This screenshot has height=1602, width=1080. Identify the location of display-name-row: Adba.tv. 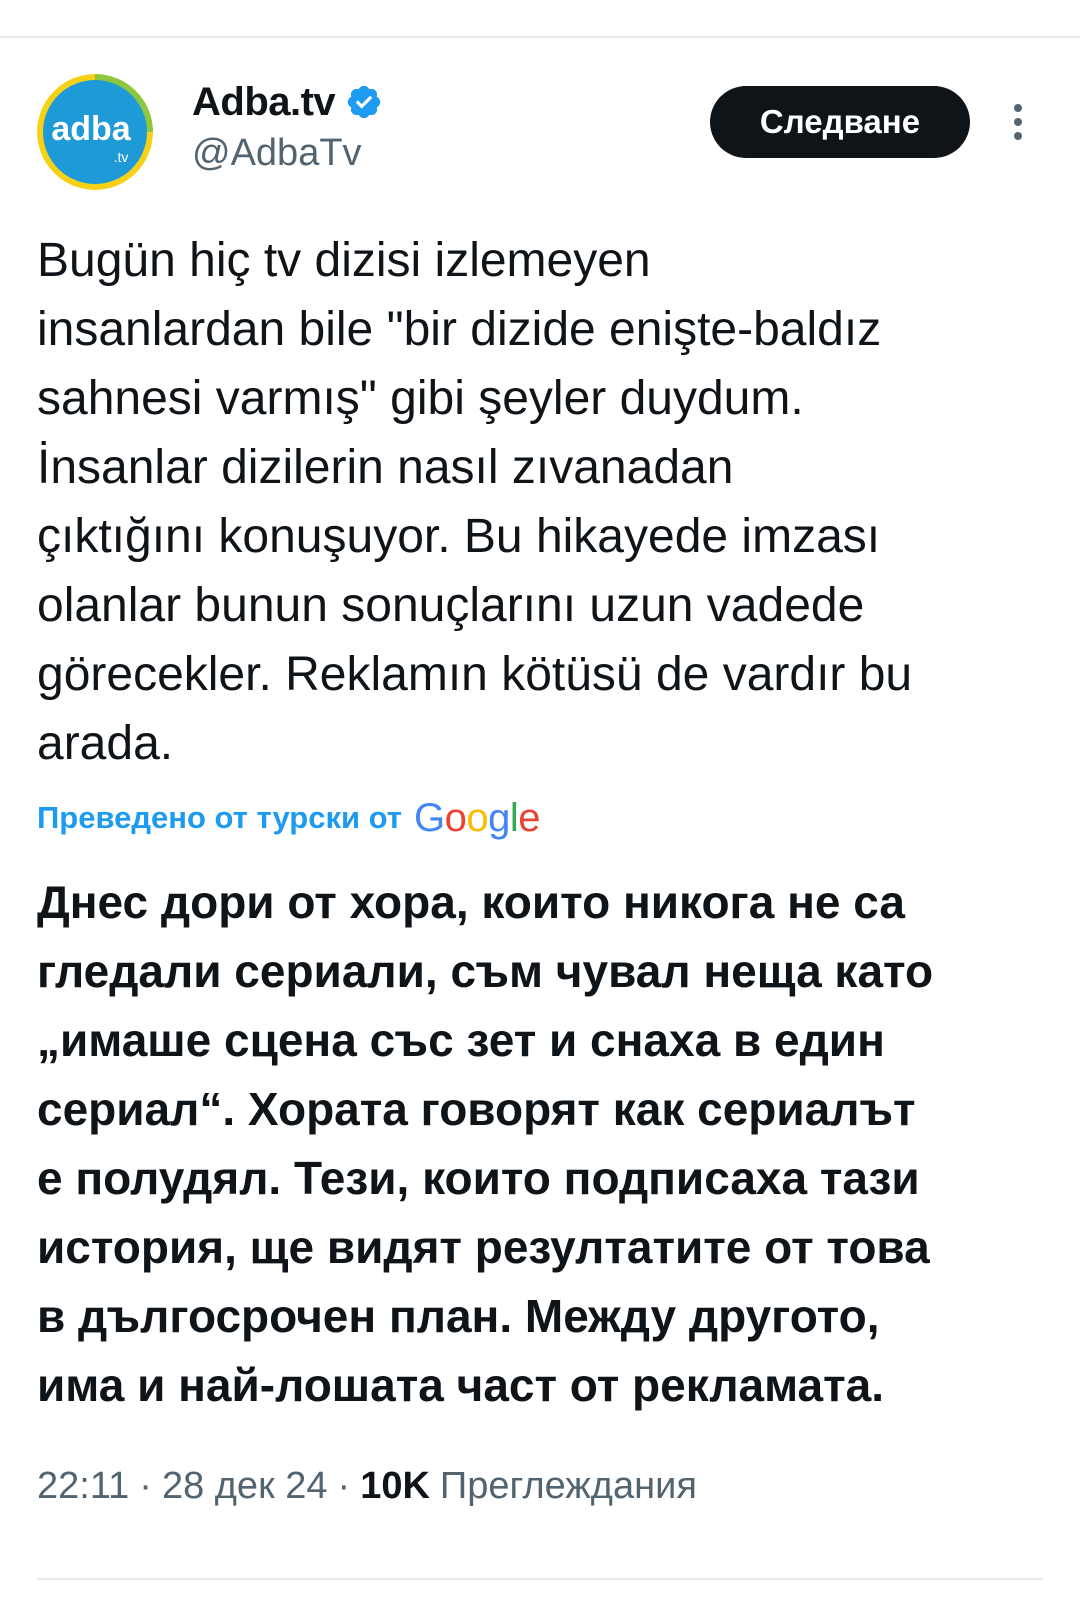
(287, 102).